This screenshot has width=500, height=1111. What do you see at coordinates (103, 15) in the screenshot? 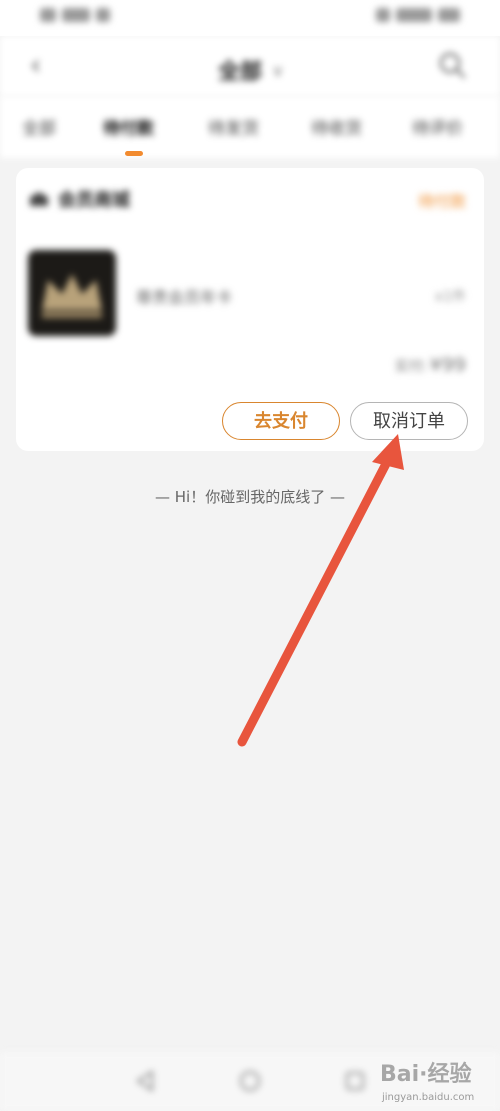
I see `wifi-icon` at bounding box center [103, 15].